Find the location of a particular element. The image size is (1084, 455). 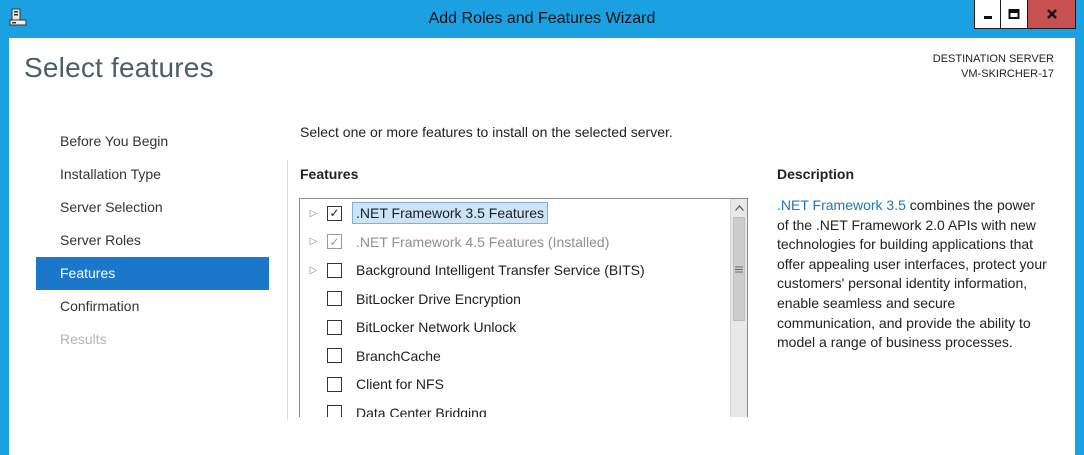

feature-checkbox-net45: ✓ is located at coordinates (334, 242).